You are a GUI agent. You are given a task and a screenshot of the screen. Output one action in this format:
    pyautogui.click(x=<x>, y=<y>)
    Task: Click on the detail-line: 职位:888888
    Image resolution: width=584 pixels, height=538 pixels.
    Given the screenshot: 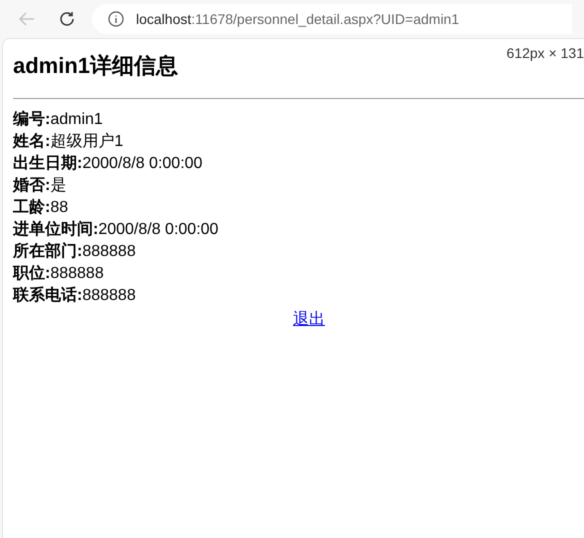 What is the action you would take?
    pyautogui.click(x=59, y=274)
    